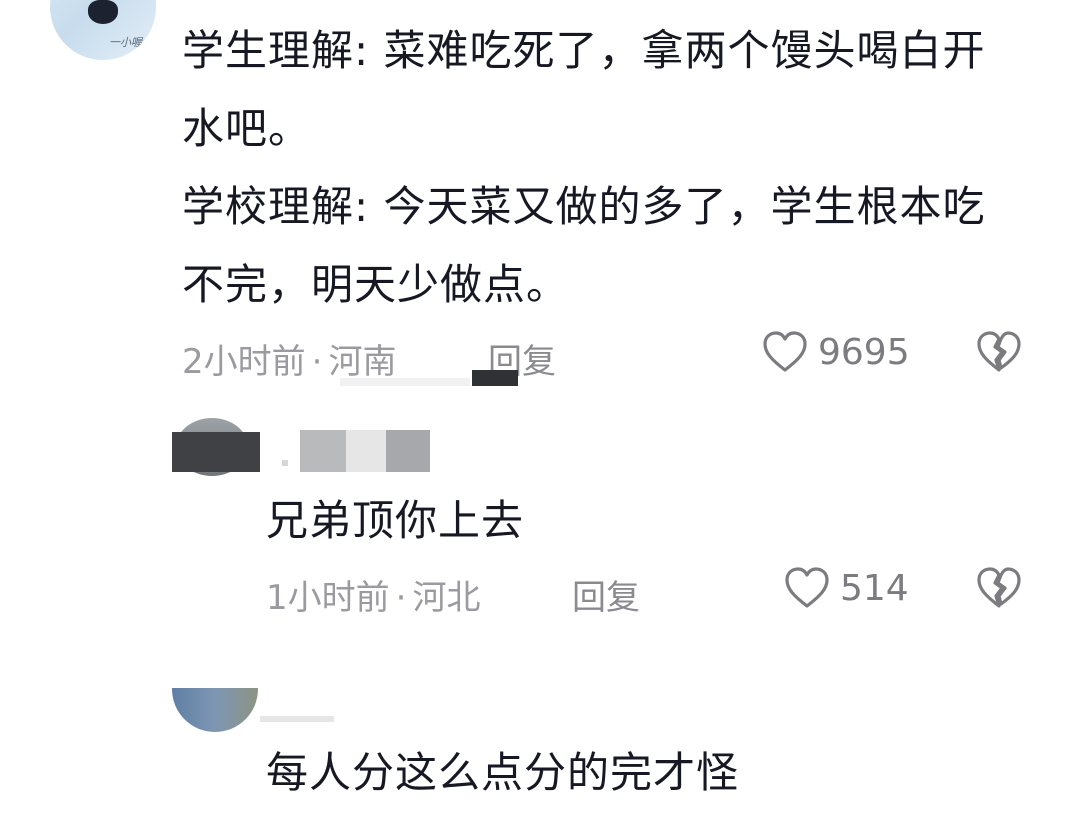 The height and width of the screenshot is (820, 1080). I want to click on comment-location: 河北, so click(446, 598).